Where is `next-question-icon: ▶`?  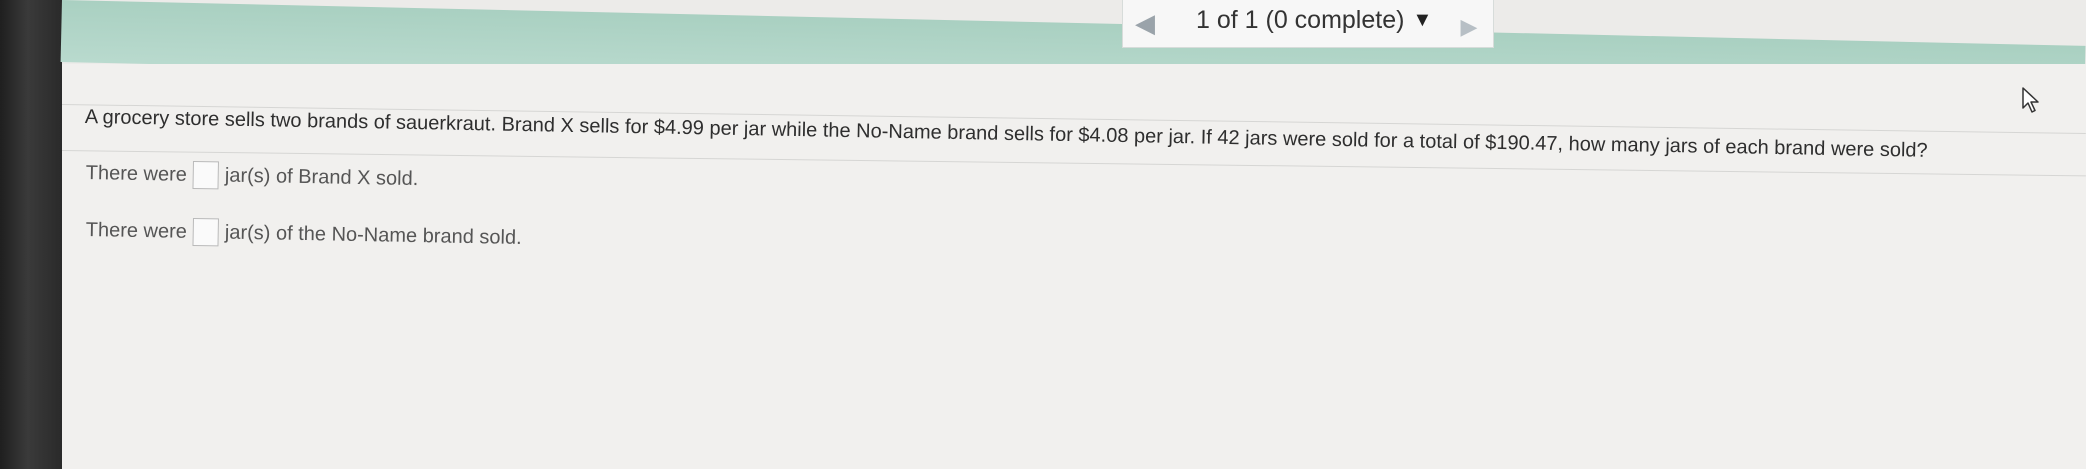 next-question-icon: ▶ is located at coordinates (1469, 27).